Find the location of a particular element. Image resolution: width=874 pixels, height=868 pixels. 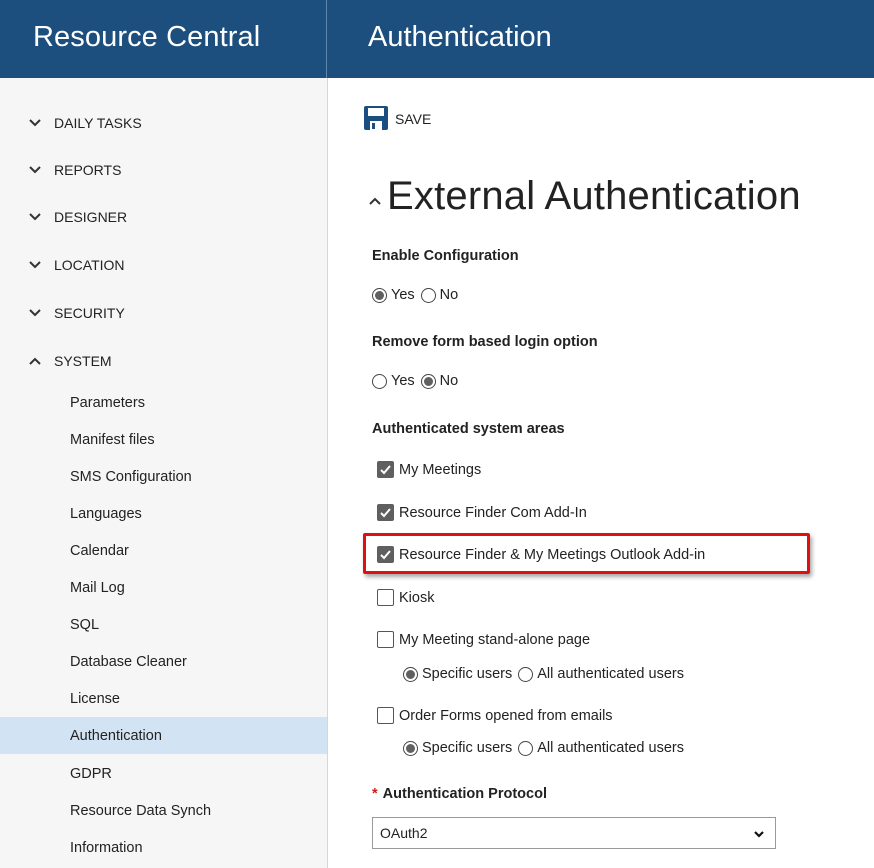

section-title: External Authentication is located at coordinates (594, 196).